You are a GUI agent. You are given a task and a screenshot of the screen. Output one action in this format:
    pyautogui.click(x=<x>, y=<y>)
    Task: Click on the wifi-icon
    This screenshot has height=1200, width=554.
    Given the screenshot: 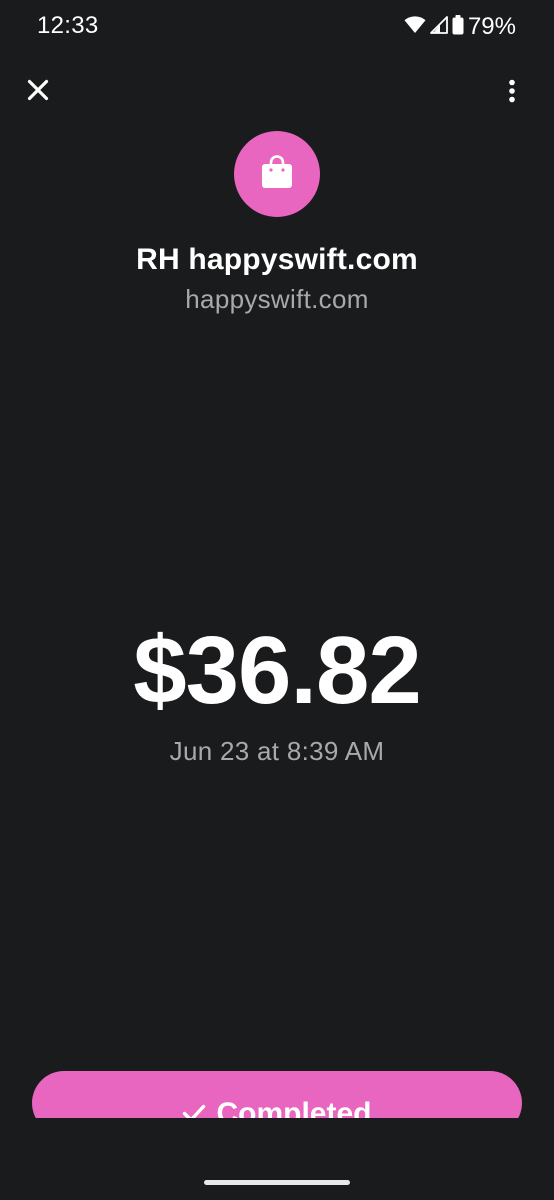 What is the action you would take?
    pyautogui.click(x=415, y=27)
    